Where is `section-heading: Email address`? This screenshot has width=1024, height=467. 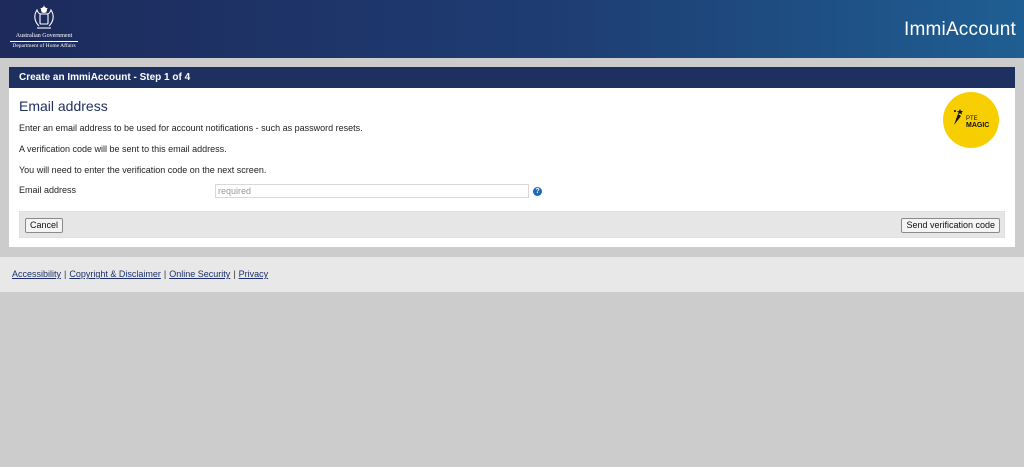
section-heading: Email address is located at coordinates (63, 106).